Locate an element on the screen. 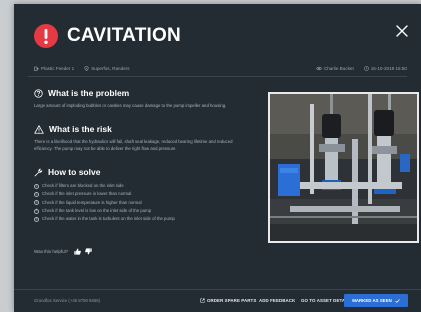 The image size is (421, 312). eye-icon is located at coordinates (319, 68).